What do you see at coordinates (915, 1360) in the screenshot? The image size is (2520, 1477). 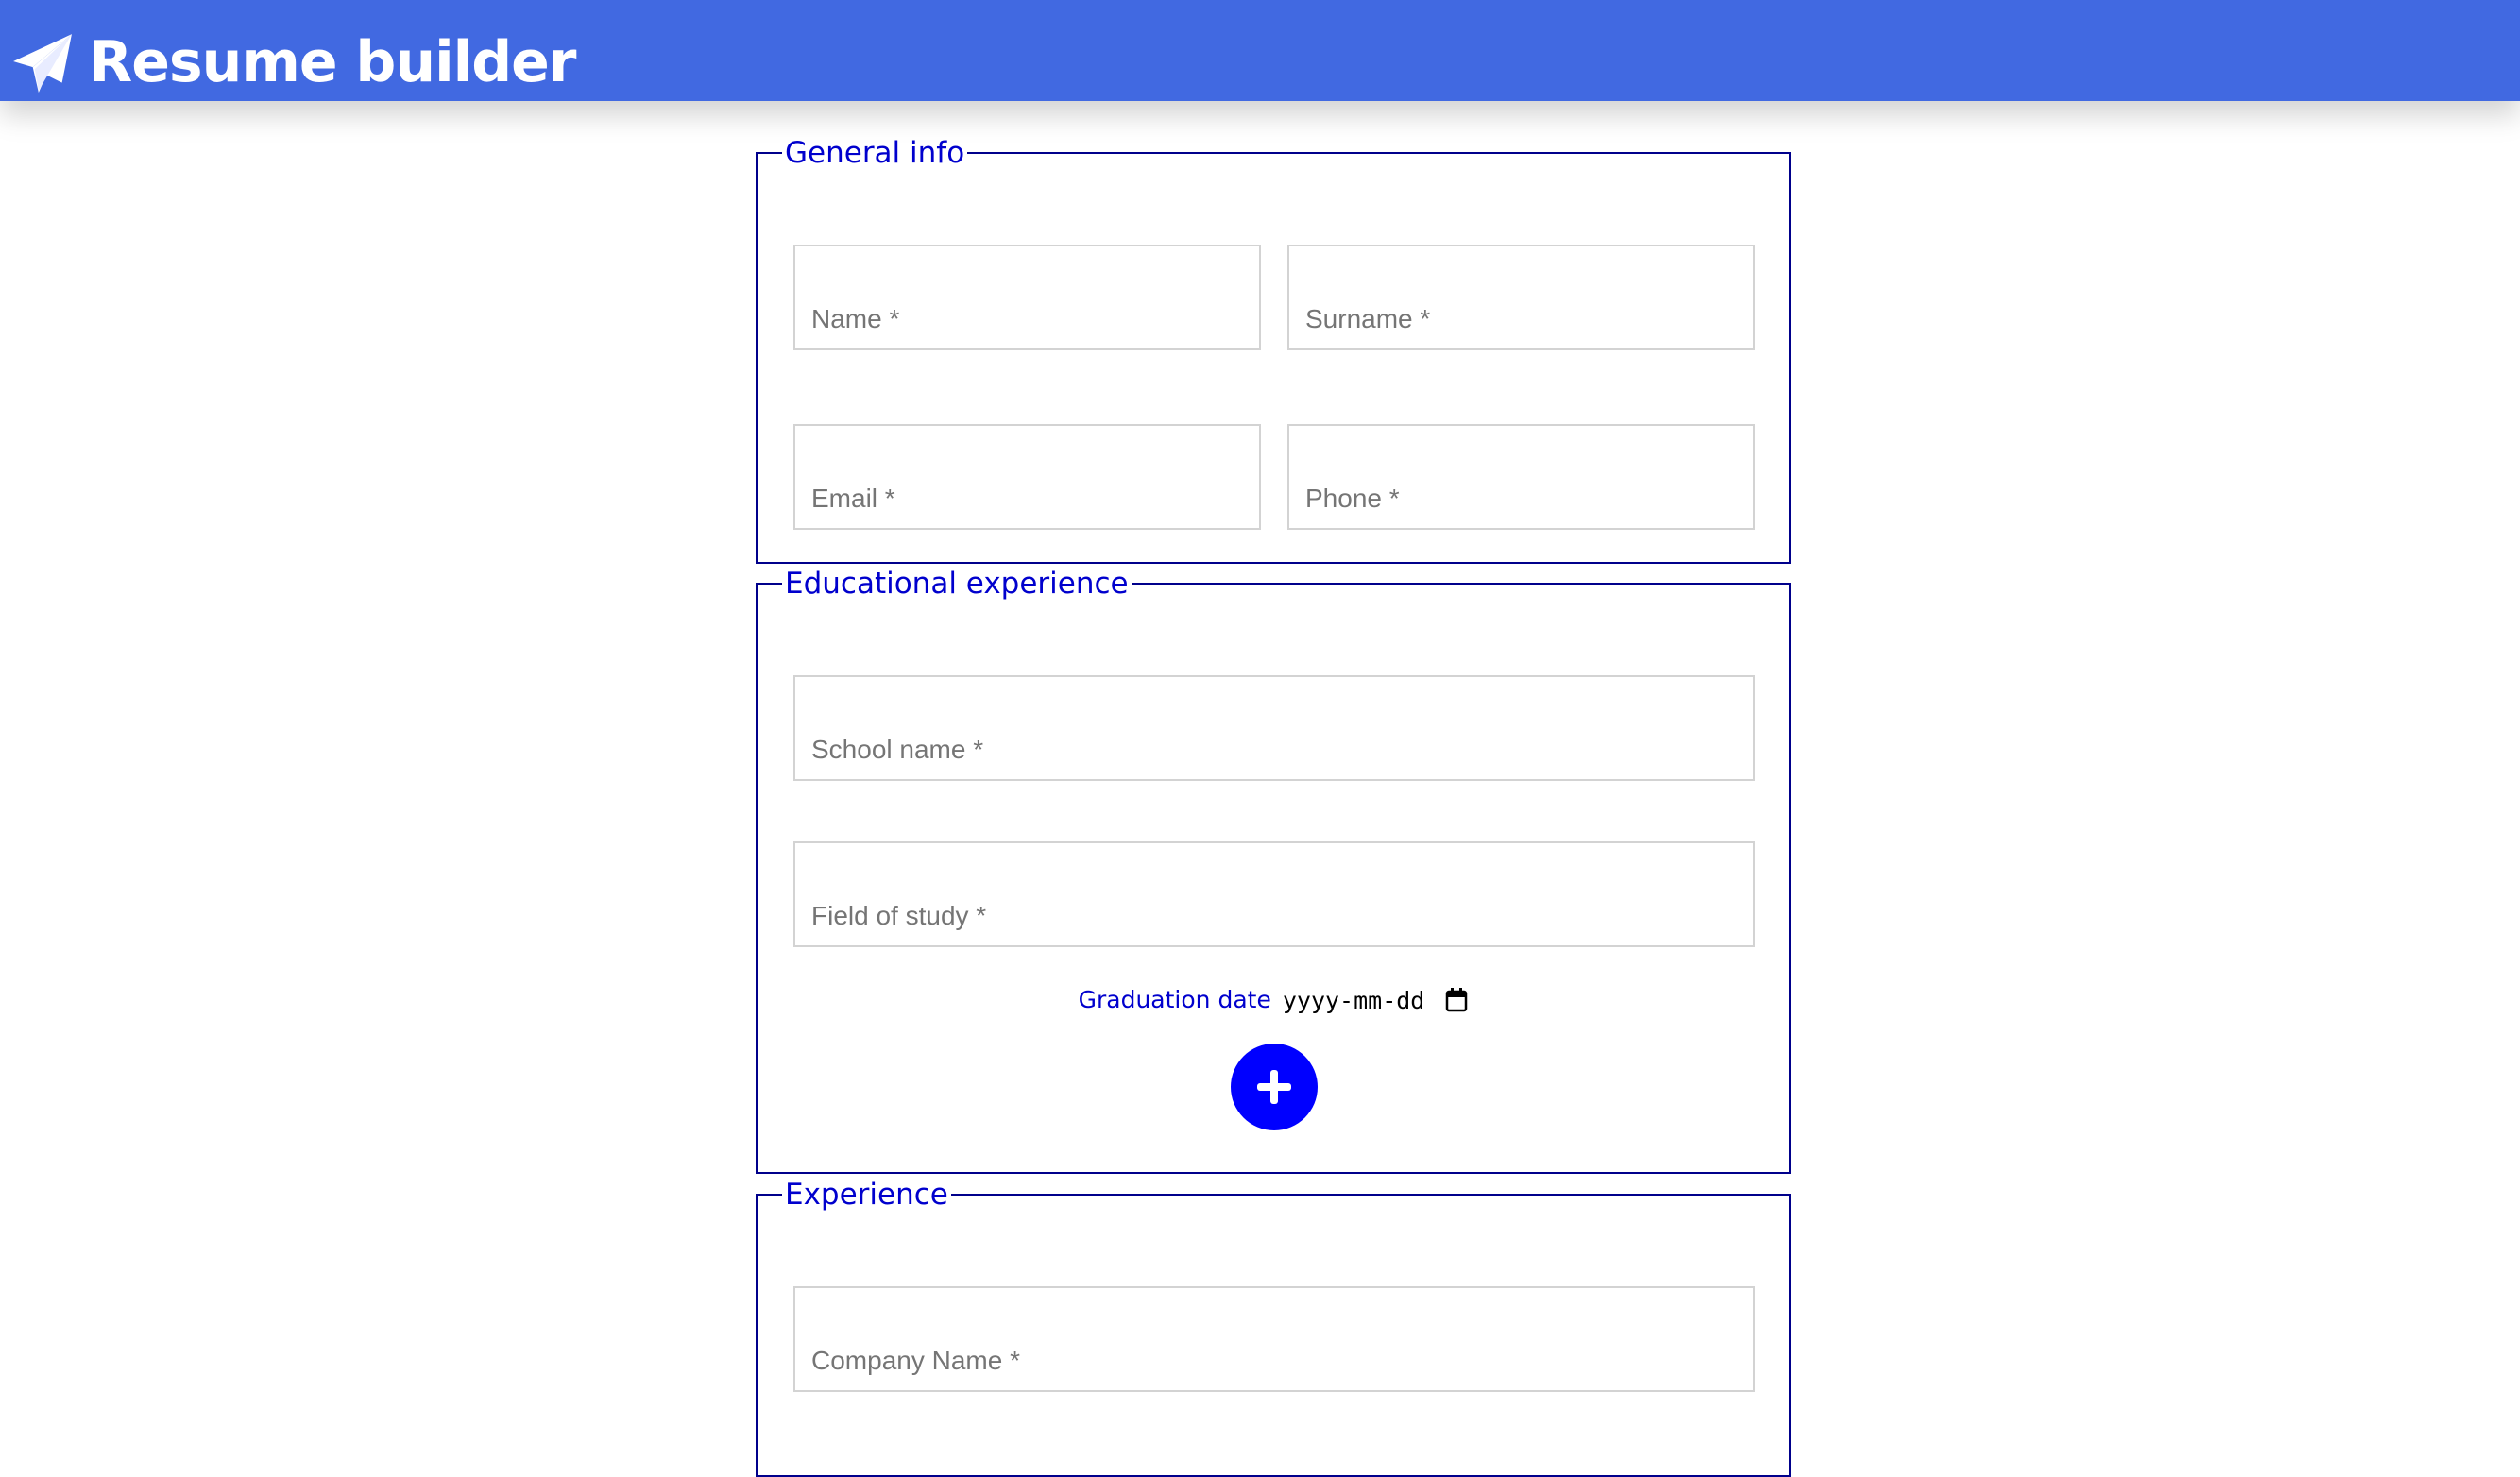 I see `company-name-placeholder: Company Name *` at bounding box center [915, 1360].